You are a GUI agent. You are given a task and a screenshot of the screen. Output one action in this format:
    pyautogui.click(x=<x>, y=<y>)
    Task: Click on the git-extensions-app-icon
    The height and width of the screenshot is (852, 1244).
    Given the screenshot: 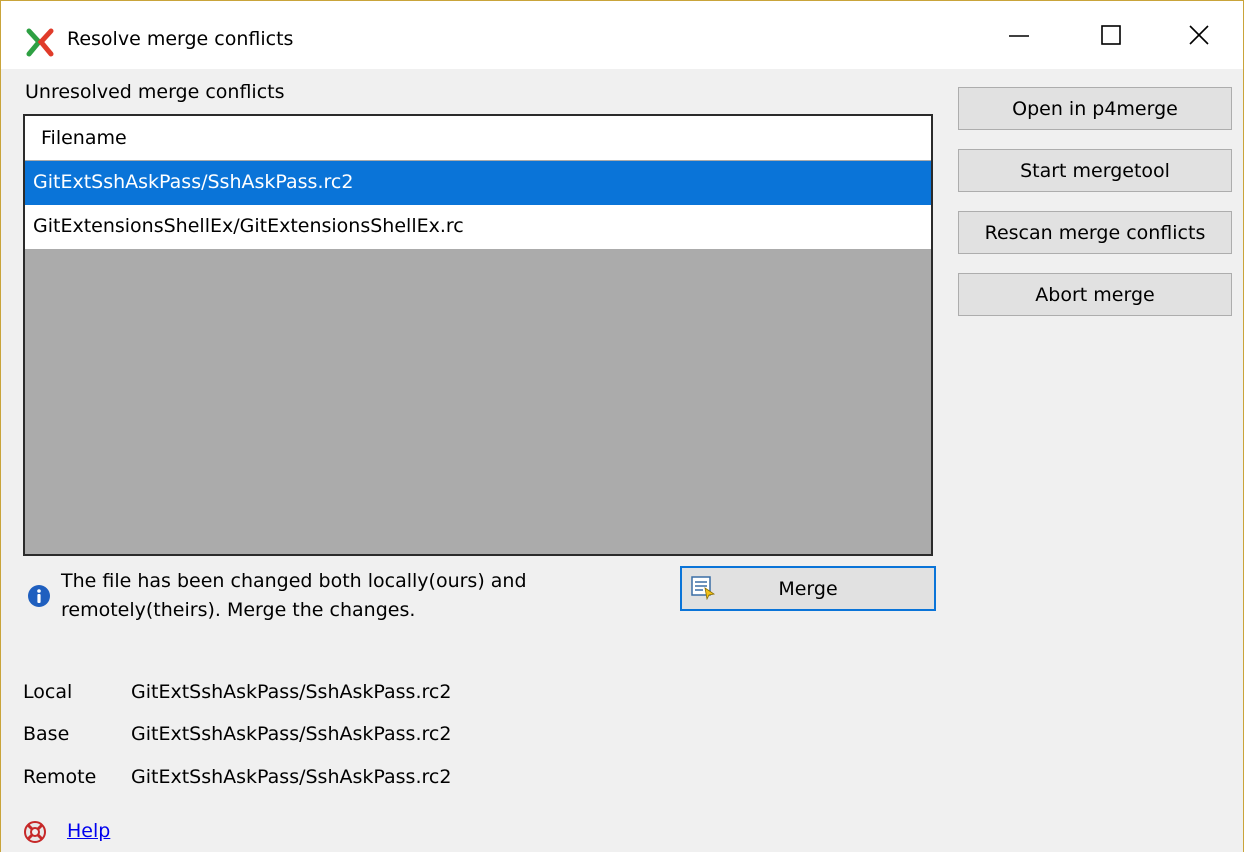 What is the action you would take?
    pyautogui.click(x=40, y=42)
    